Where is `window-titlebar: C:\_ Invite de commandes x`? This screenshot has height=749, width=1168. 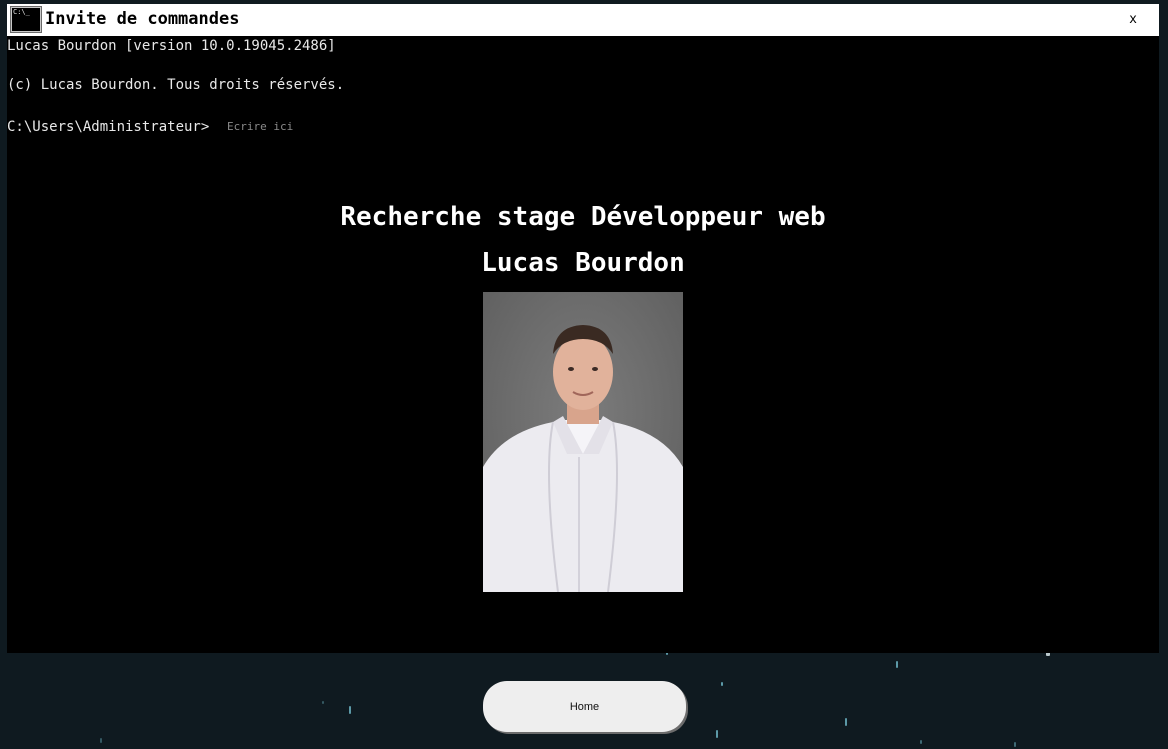 window-titlebar: C:\_ Invite de commandes x is located at coordinates (583, 20).